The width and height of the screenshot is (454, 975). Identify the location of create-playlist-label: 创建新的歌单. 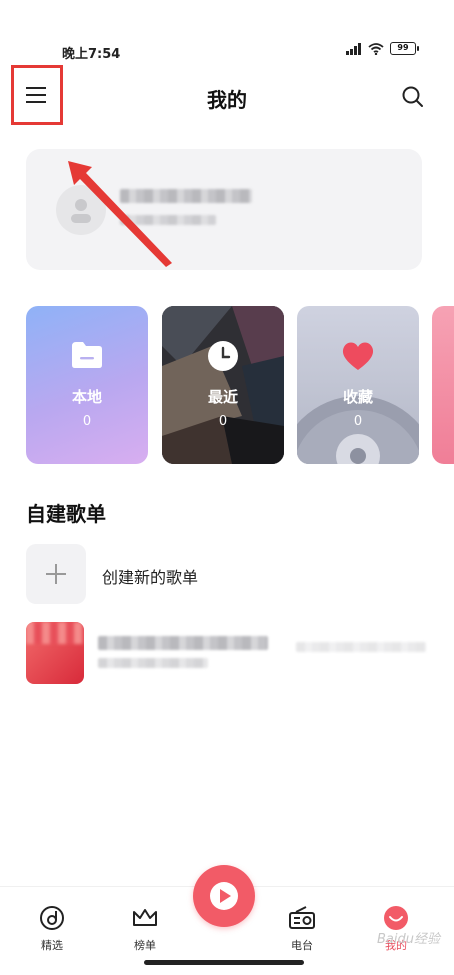
(150, 577).